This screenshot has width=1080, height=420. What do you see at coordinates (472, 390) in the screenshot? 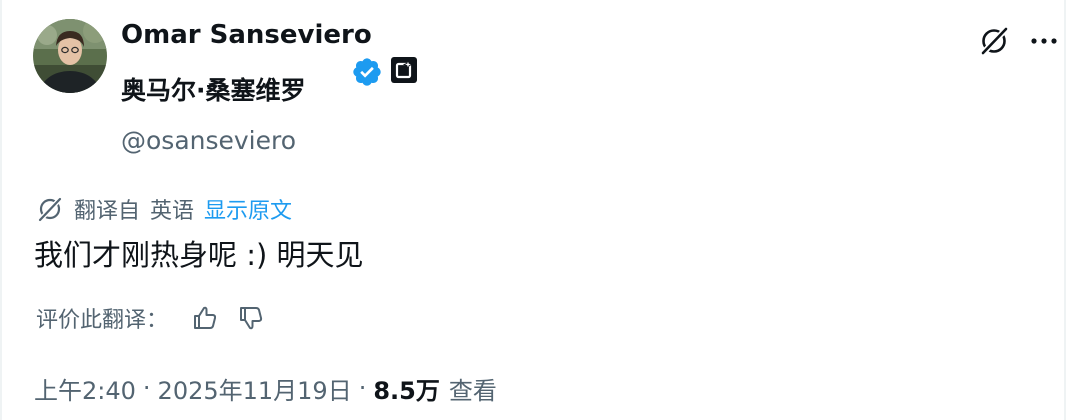
I see `views-label: 查看` at bounding box center [472, 390].